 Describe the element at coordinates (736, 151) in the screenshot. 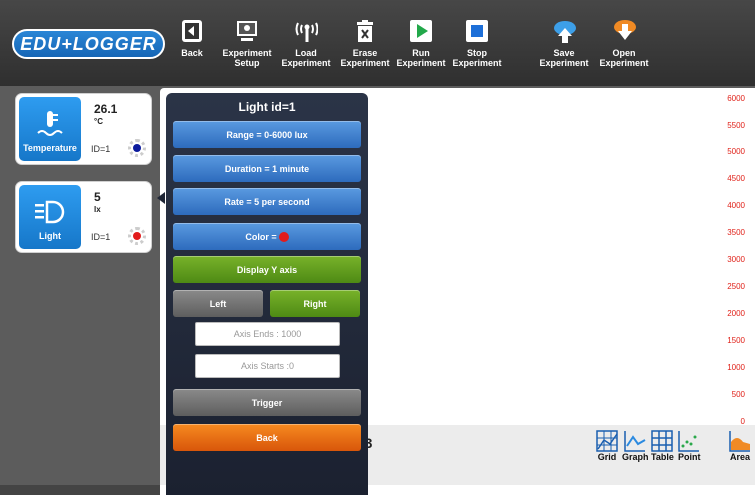

I see `y-tick: 5000` at that location.